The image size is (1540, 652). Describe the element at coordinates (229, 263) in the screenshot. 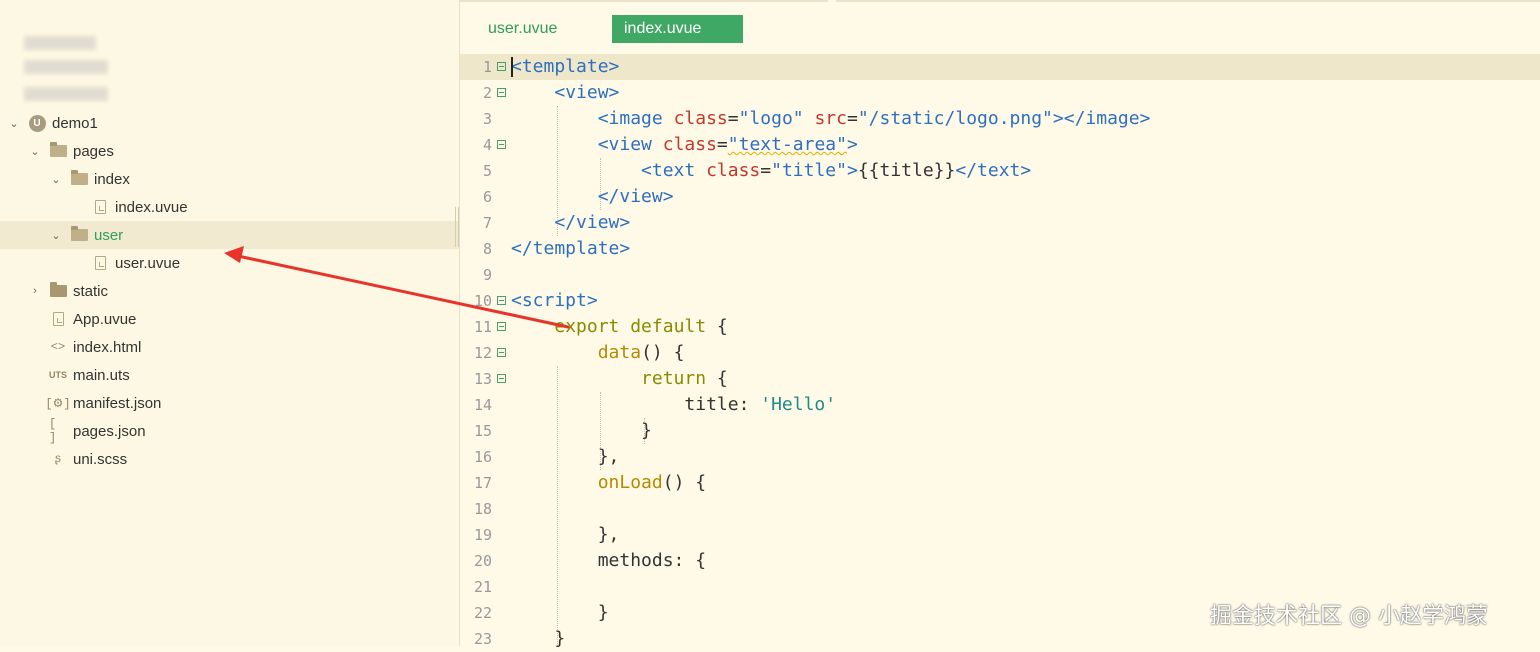

I see `tree-item-user-uvue: ›user.uvue` at that location.